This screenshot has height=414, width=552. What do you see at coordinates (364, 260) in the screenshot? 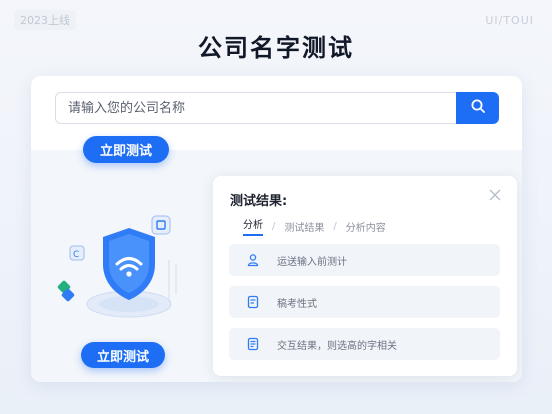
I see `result-item: 运送输入前测计` at bounding box center [364, 260].